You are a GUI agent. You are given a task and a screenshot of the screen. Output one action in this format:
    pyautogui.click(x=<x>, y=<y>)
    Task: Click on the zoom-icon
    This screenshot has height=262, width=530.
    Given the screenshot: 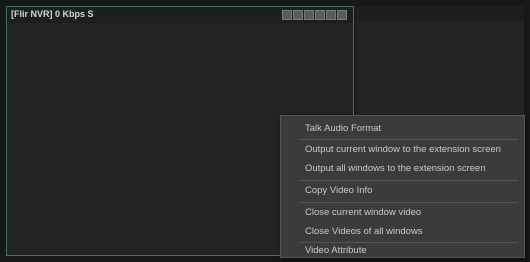 What is the action you would take?
    pyautogui.click(x=320, y=15)
    